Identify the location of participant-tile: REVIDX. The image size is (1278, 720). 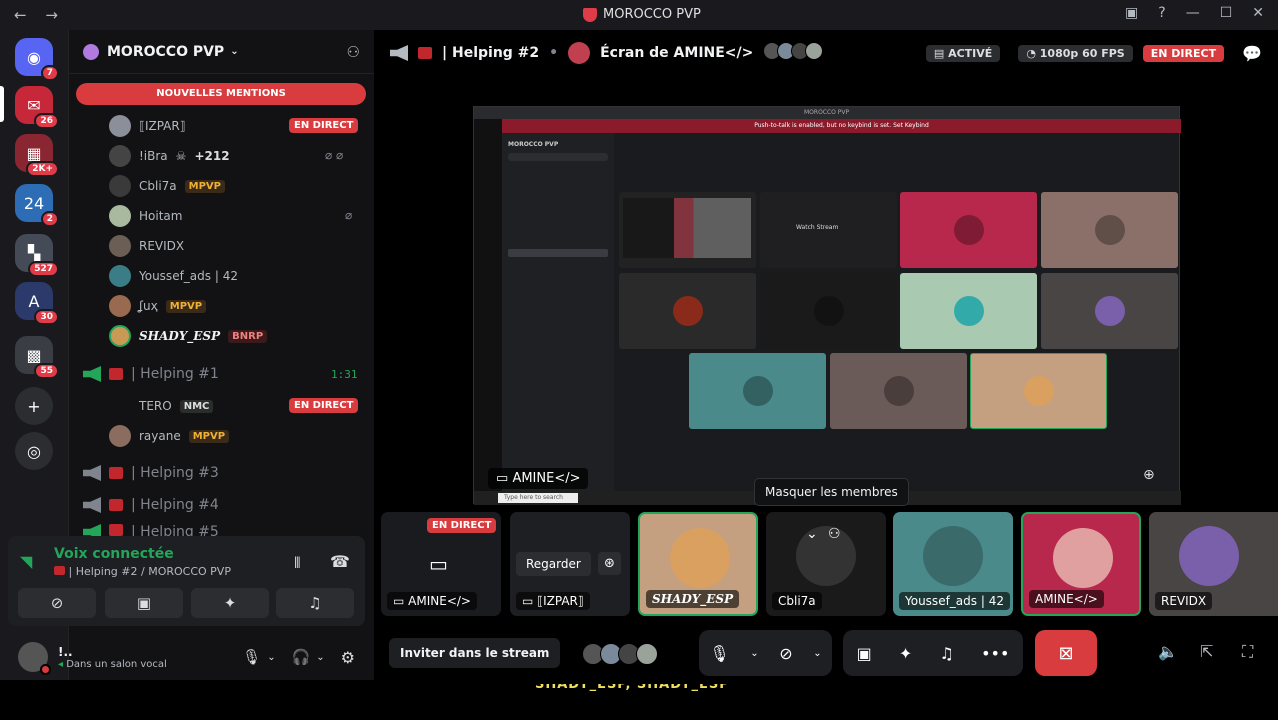
(1213, 564).